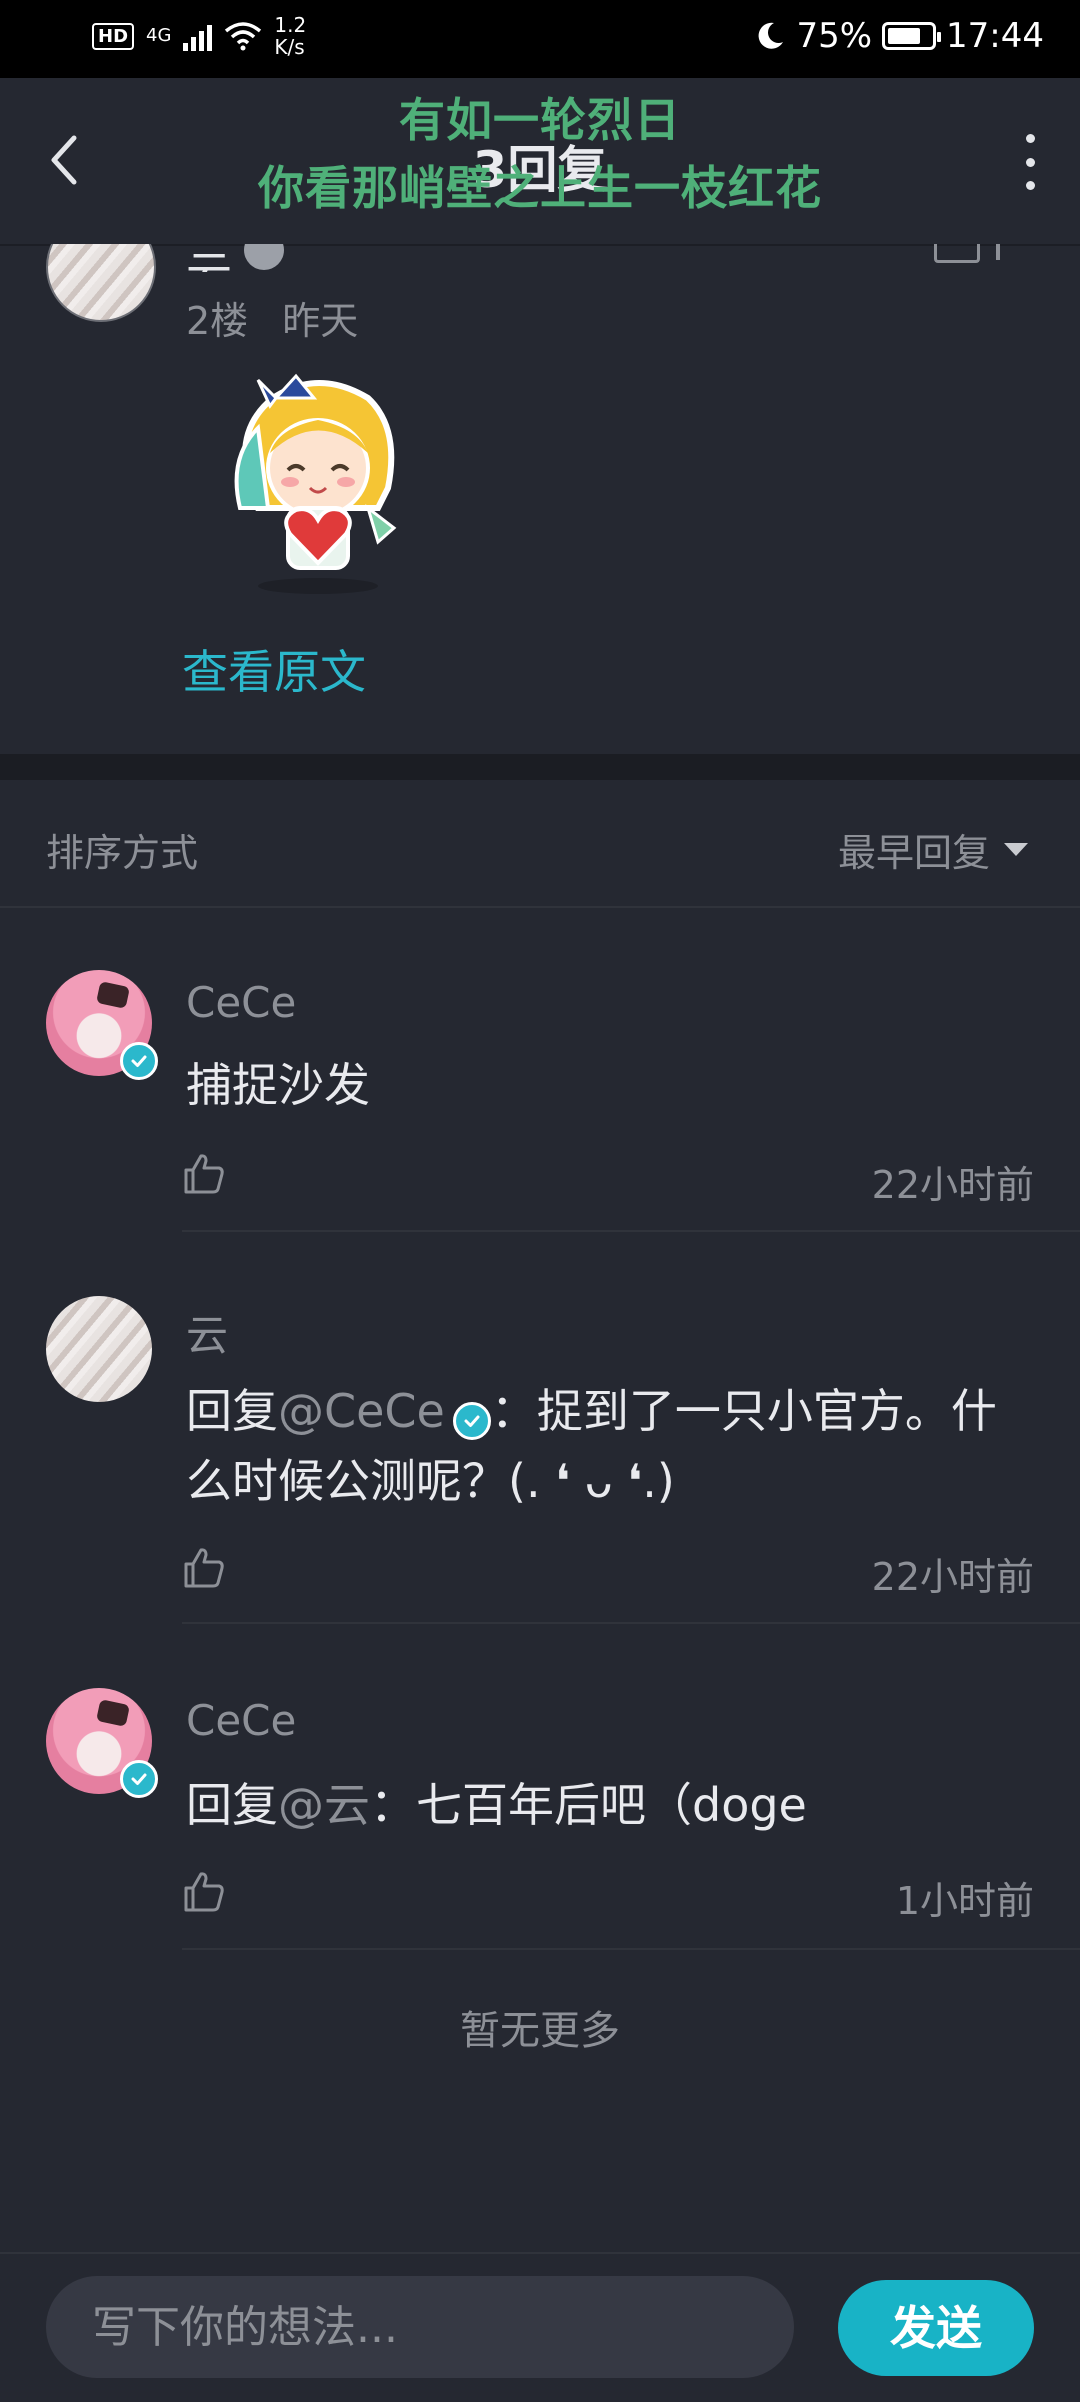 The width and height of the screenshot is (1080, 2402). I want to click on comment-input-wrapper, so click(420, 2327).